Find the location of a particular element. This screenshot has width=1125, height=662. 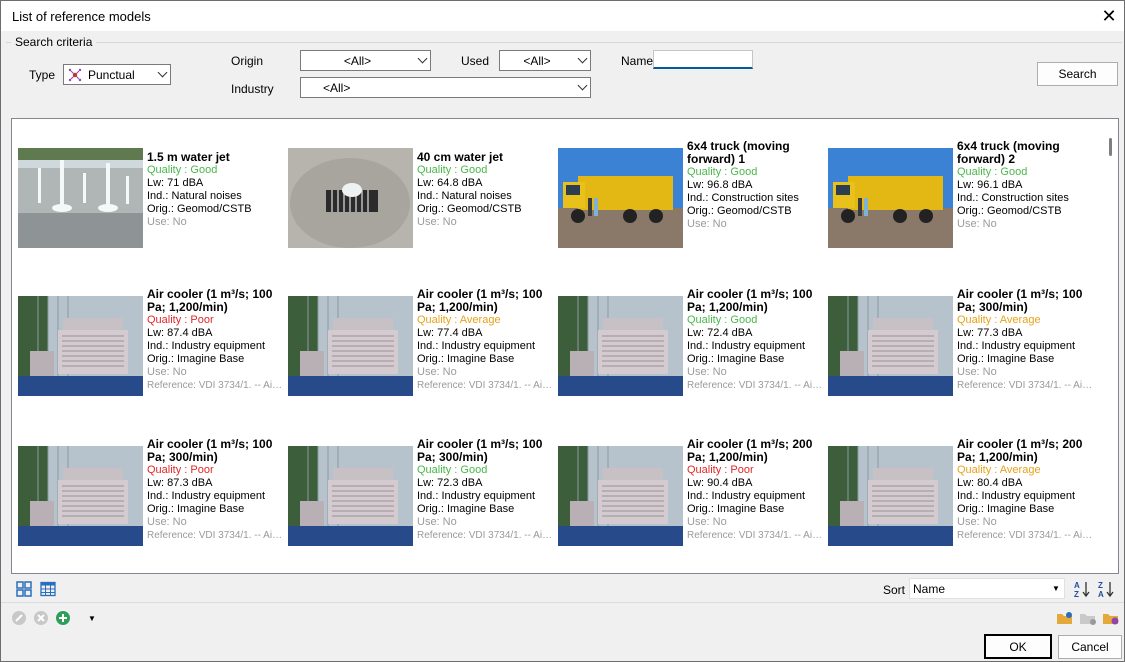

used-label: Used is located at coordinates (475, 61).